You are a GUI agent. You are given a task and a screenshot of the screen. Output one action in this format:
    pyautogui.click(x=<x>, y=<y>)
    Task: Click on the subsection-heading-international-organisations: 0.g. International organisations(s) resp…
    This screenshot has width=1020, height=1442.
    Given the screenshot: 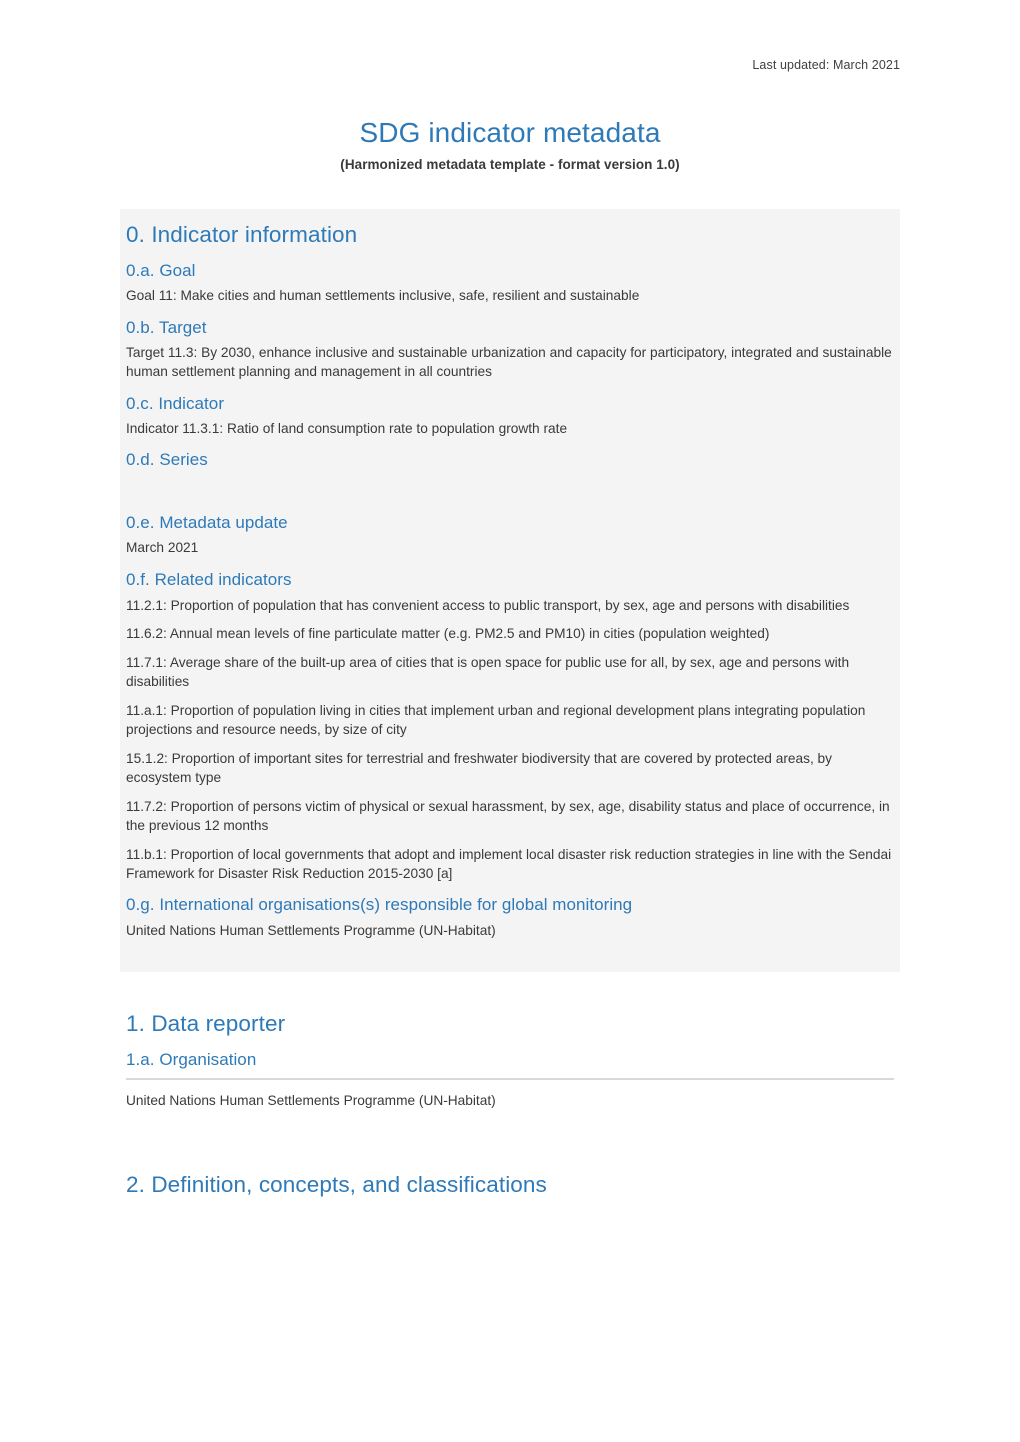 What is the action you would take?
    pyautogui.click(x=379, y=905)
    